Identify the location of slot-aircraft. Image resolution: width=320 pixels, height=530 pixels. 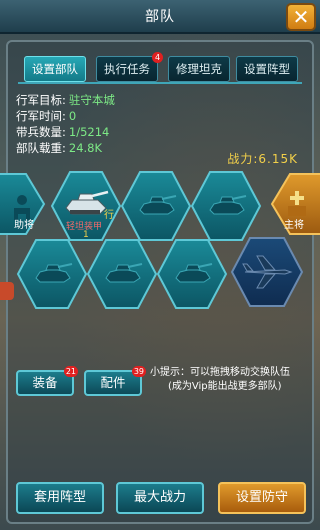
(267, 272).